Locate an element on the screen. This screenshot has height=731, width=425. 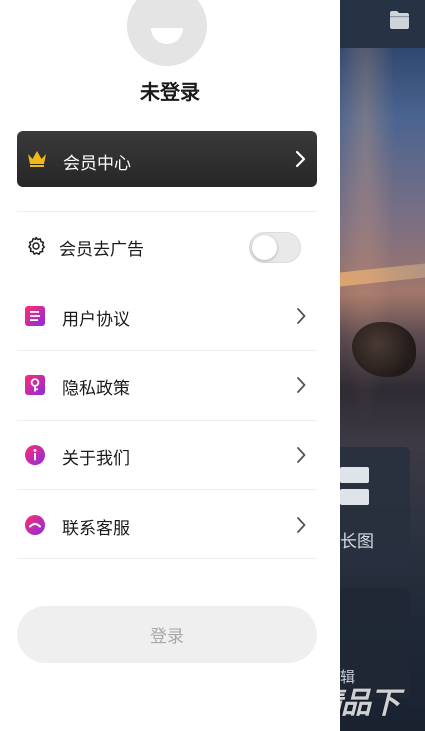
long-image-label: 长图 is located at coordinates (357, 542).